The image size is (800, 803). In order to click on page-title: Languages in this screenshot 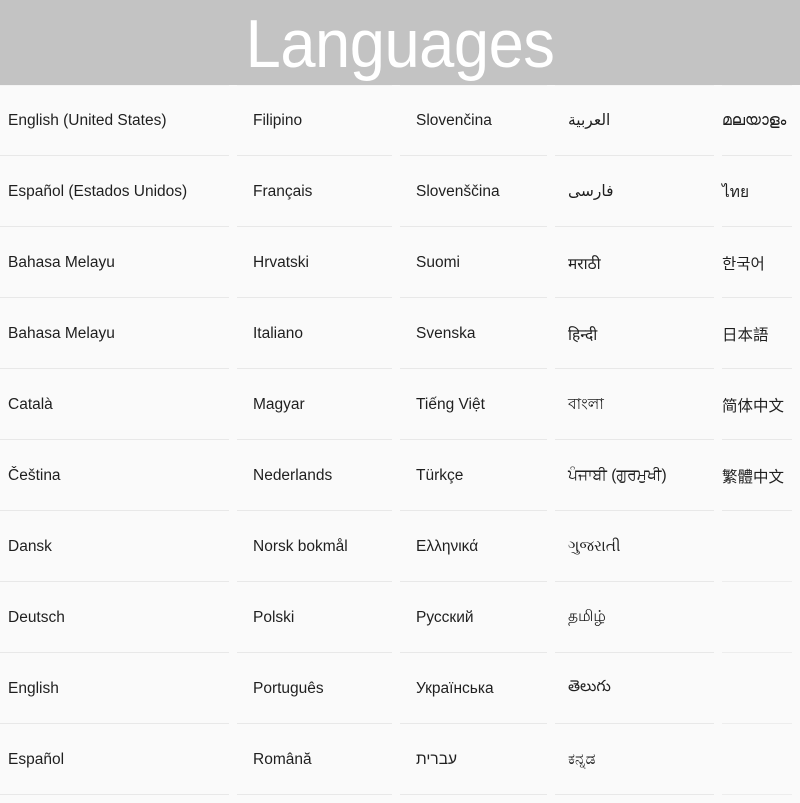, I will do `click(400, 43)`.